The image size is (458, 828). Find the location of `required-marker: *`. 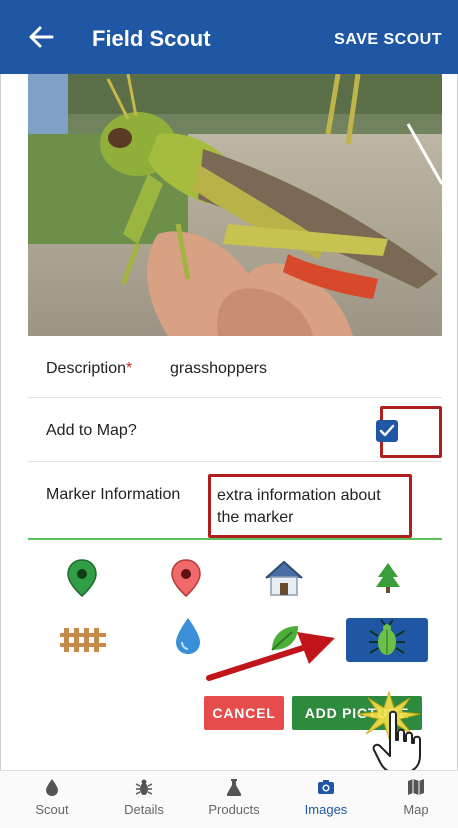

required-marker: * is located at coordinates (129, 368).